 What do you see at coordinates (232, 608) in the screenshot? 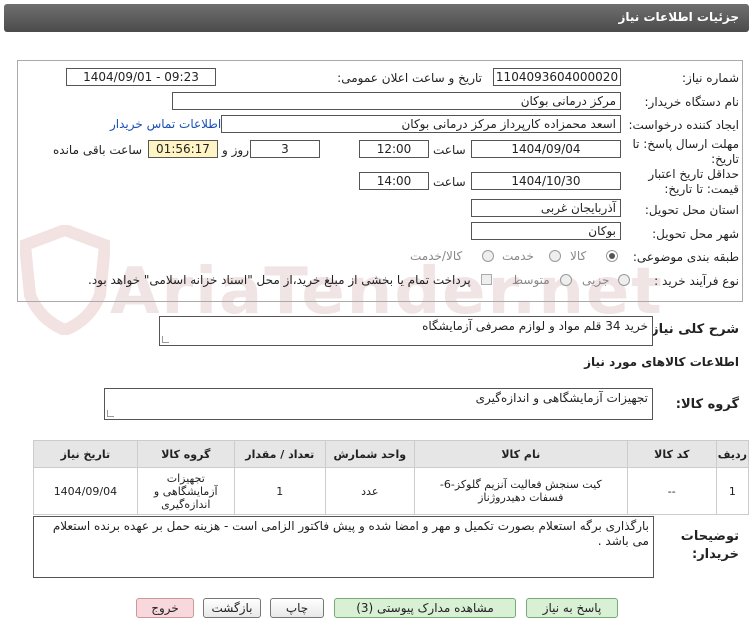
I see `back-button: بازگشت` at bounding box center [232, 608].